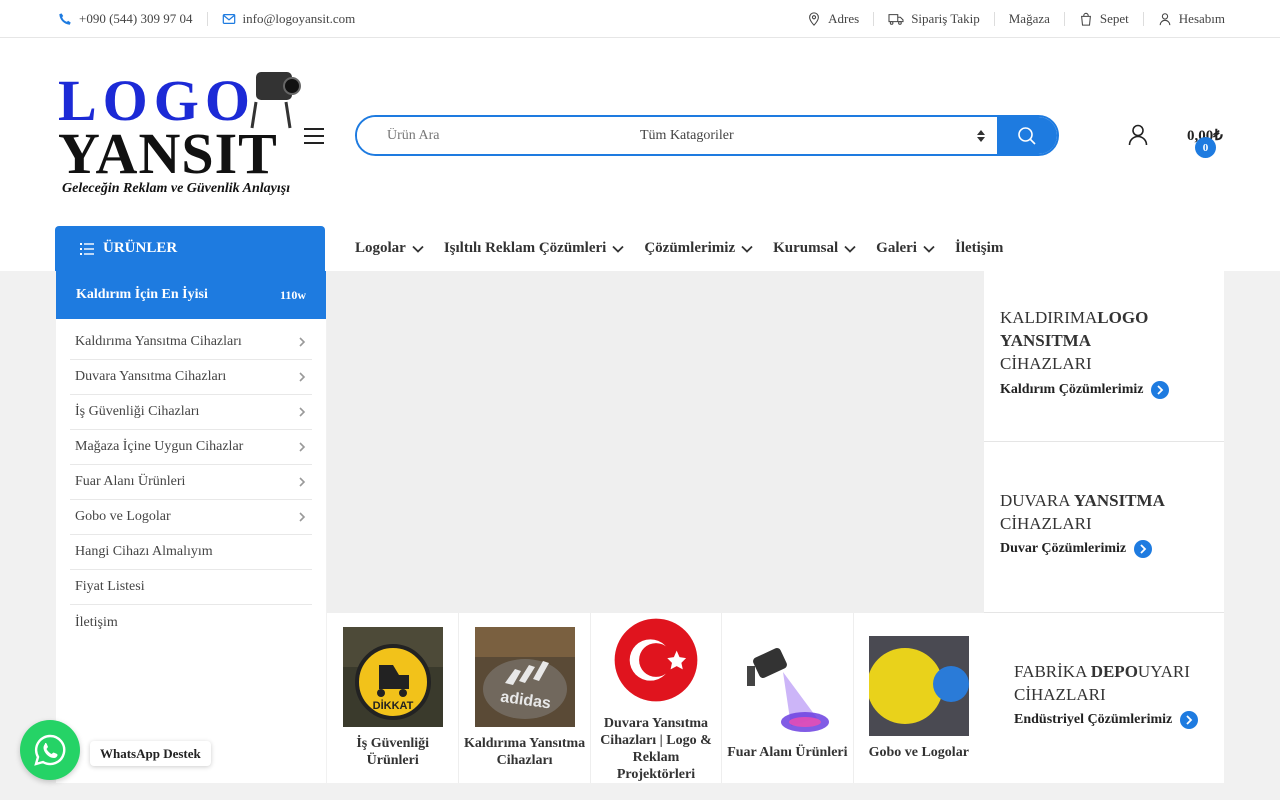  I want to click on sidebar-item-label: Gobo ve Logolar, so click(123, 516).